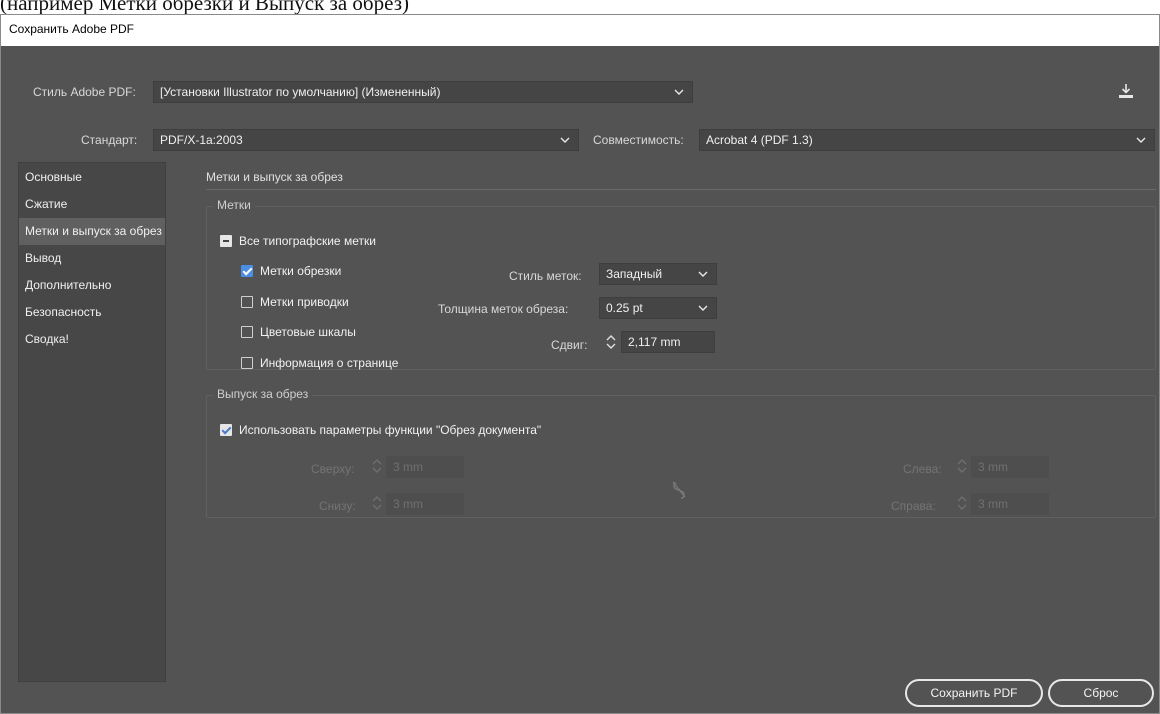 The image size is (1160, 714). I want to click on bleed-top-stepper-icon, so click(377, 466).